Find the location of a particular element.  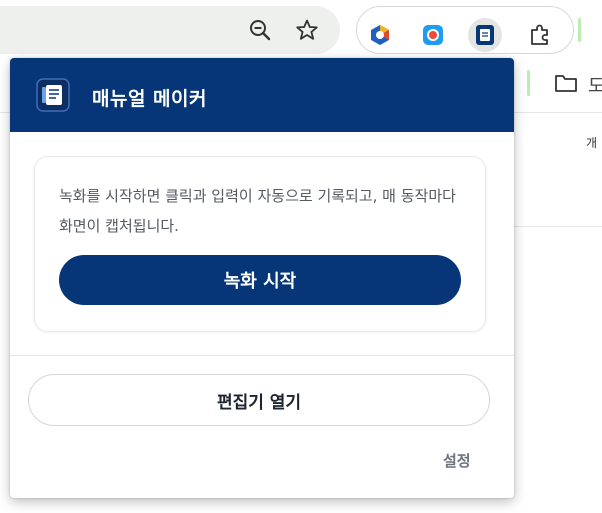

puzzle-icon is located at coordinates (540, 35).